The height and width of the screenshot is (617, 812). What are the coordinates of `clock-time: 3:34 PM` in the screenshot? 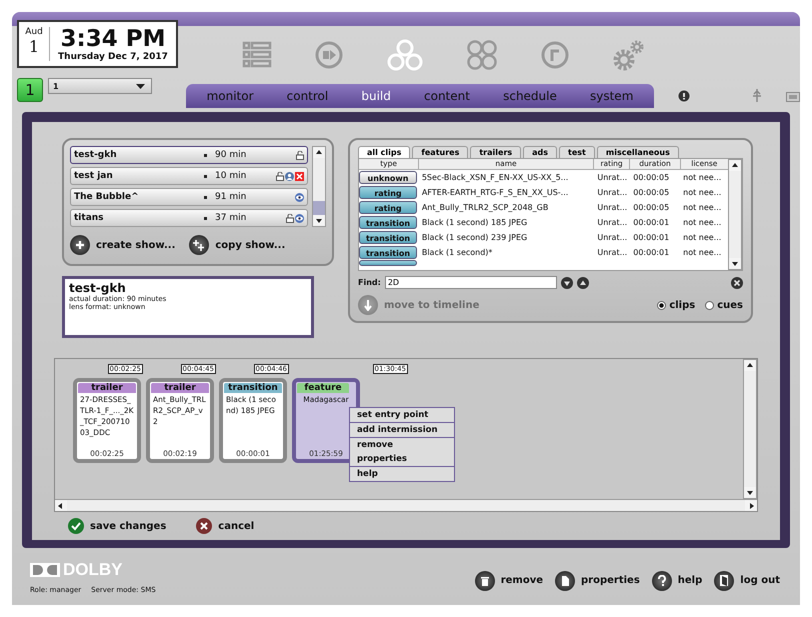 It's located at (113, 39).